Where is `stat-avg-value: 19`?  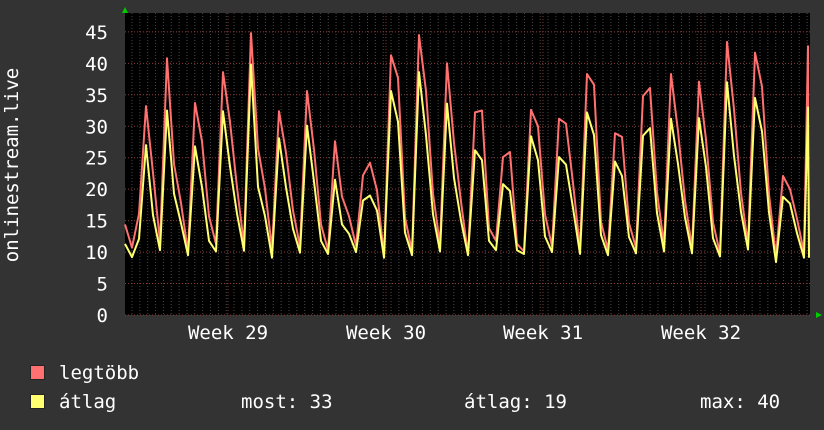
stat-avg-value: 19 is located at coordinates (555, 402).